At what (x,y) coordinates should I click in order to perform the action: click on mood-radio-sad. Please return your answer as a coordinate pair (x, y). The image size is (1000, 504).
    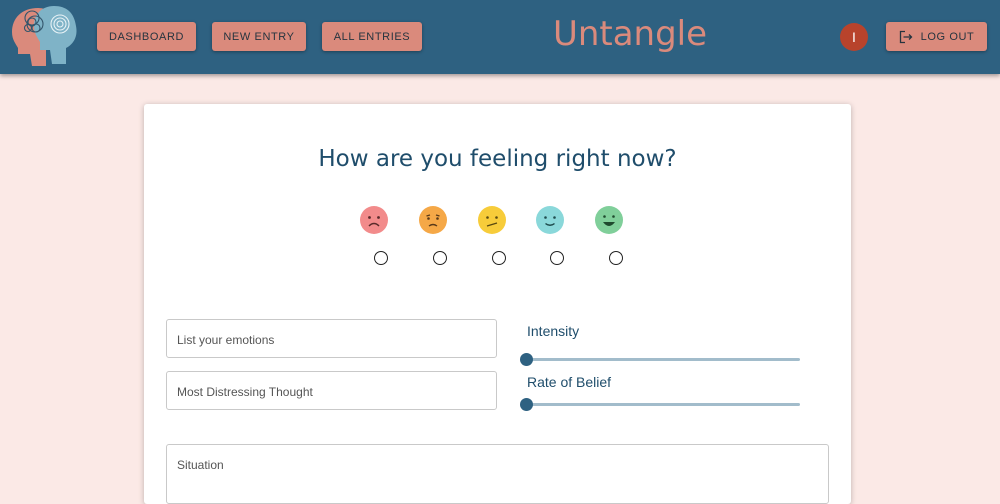
    Looking at the image, I should click on (440, 258).